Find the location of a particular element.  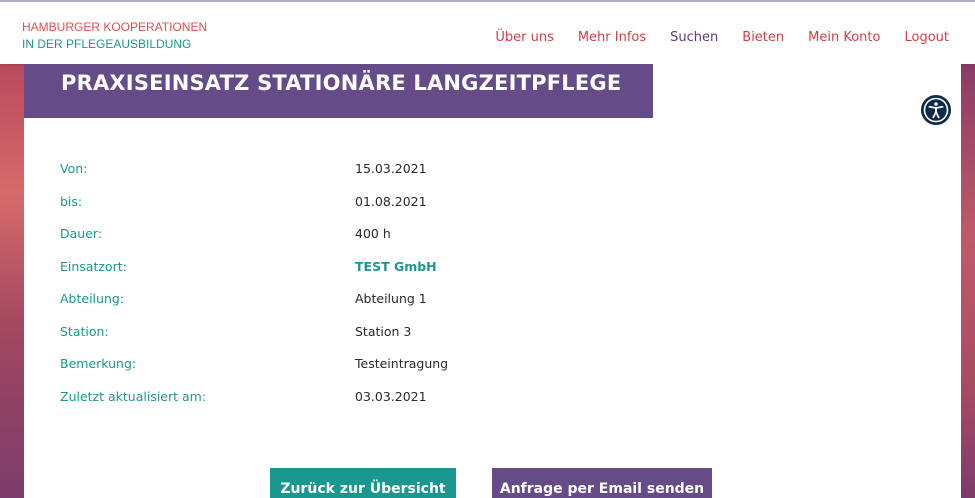

nav-item-suchen: Suchen is located at coordinates (694, 37).